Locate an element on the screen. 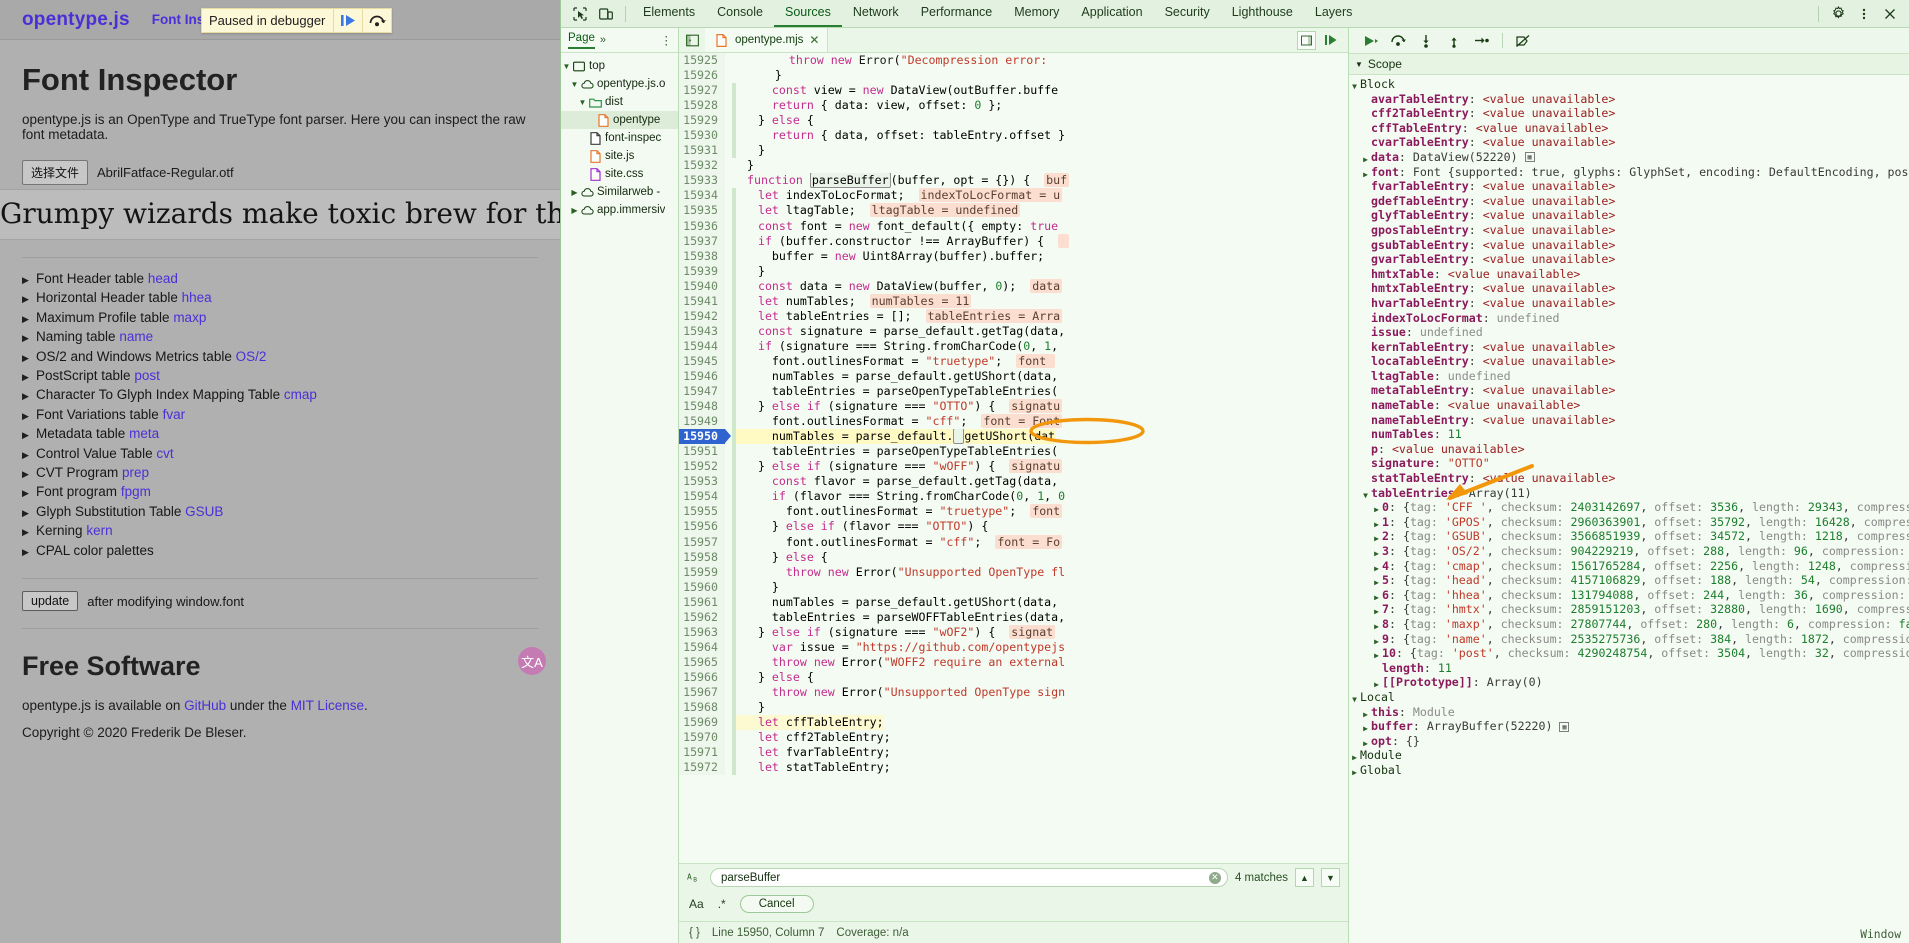  search-input is located at coordinates (969, 877).